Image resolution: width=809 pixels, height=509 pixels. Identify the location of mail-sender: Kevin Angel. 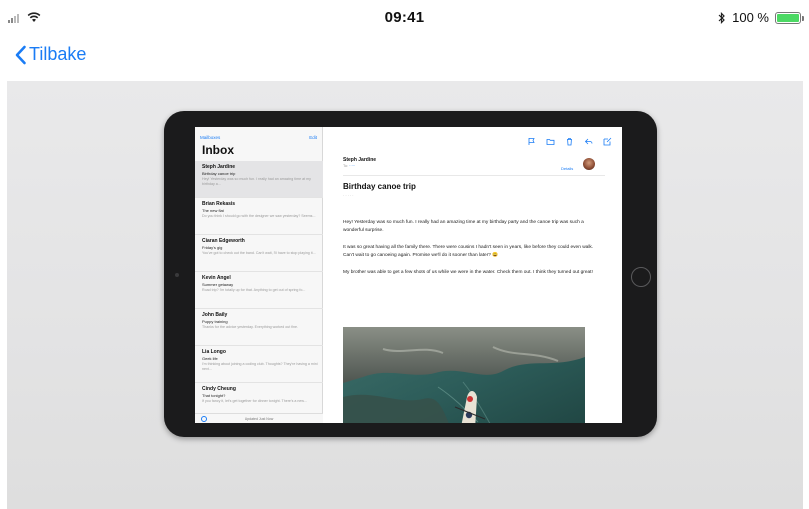
(216, 278).